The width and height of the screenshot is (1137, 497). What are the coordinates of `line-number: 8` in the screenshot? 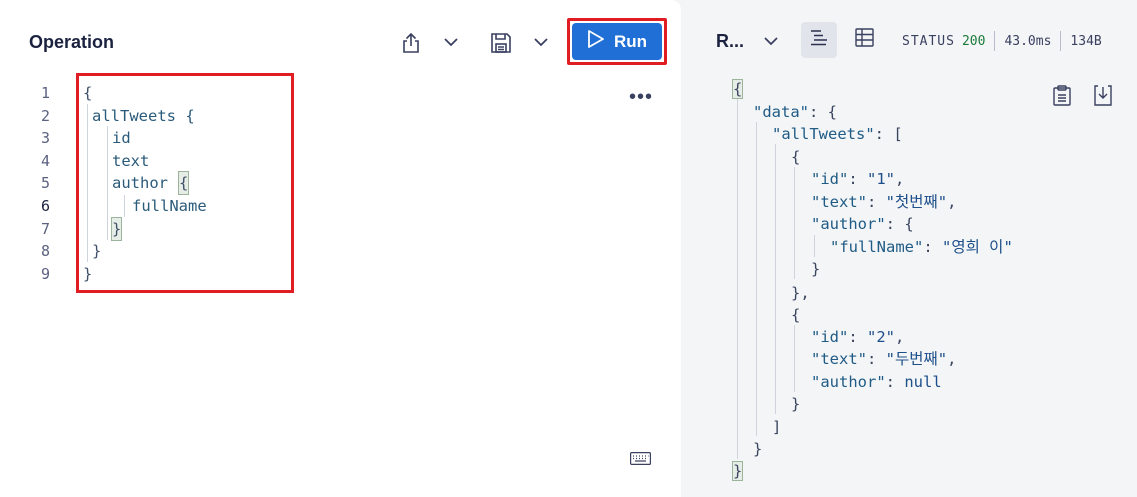 It's located at (45, 251).